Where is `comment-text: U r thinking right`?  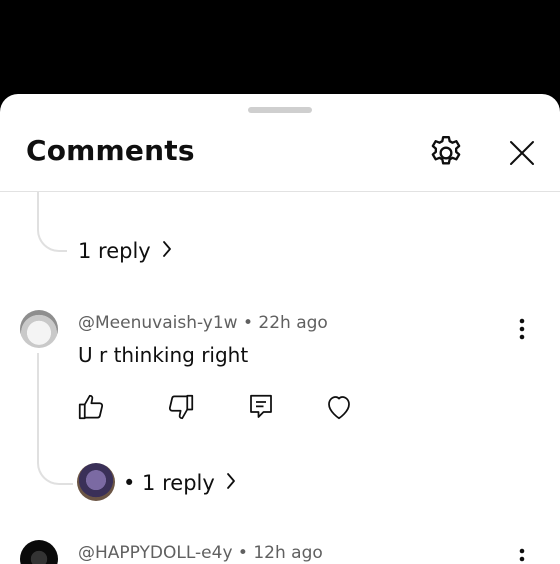 comment-text: U r thinking right is located at coordinates (163, 355).